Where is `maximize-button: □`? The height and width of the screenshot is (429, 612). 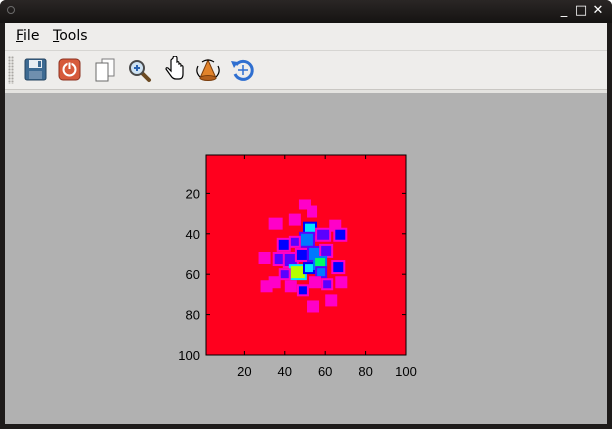
maximize-button: □ is located at coordinates (581, 11).